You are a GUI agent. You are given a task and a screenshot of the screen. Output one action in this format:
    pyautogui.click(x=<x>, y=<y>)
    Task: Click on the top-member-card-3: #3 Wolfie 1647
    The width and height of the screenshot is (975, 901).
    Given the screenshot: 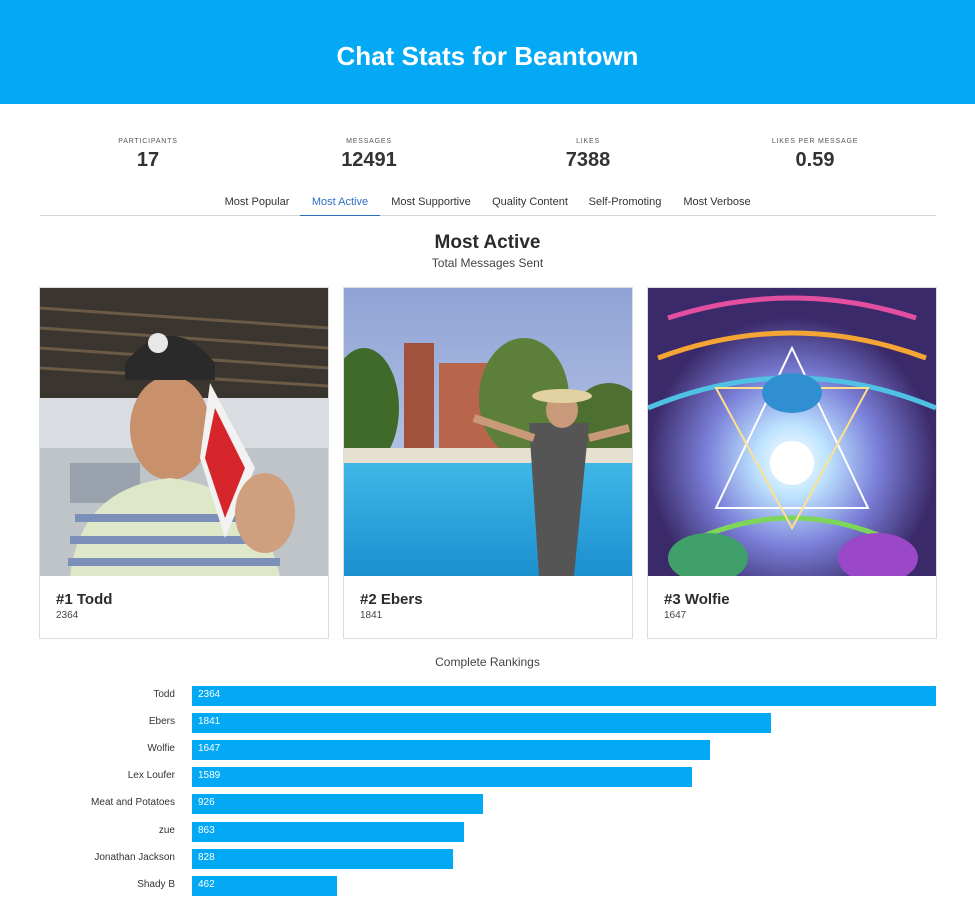 What is the action you would take?
    pyautogui.click(x=792, y=463)
    